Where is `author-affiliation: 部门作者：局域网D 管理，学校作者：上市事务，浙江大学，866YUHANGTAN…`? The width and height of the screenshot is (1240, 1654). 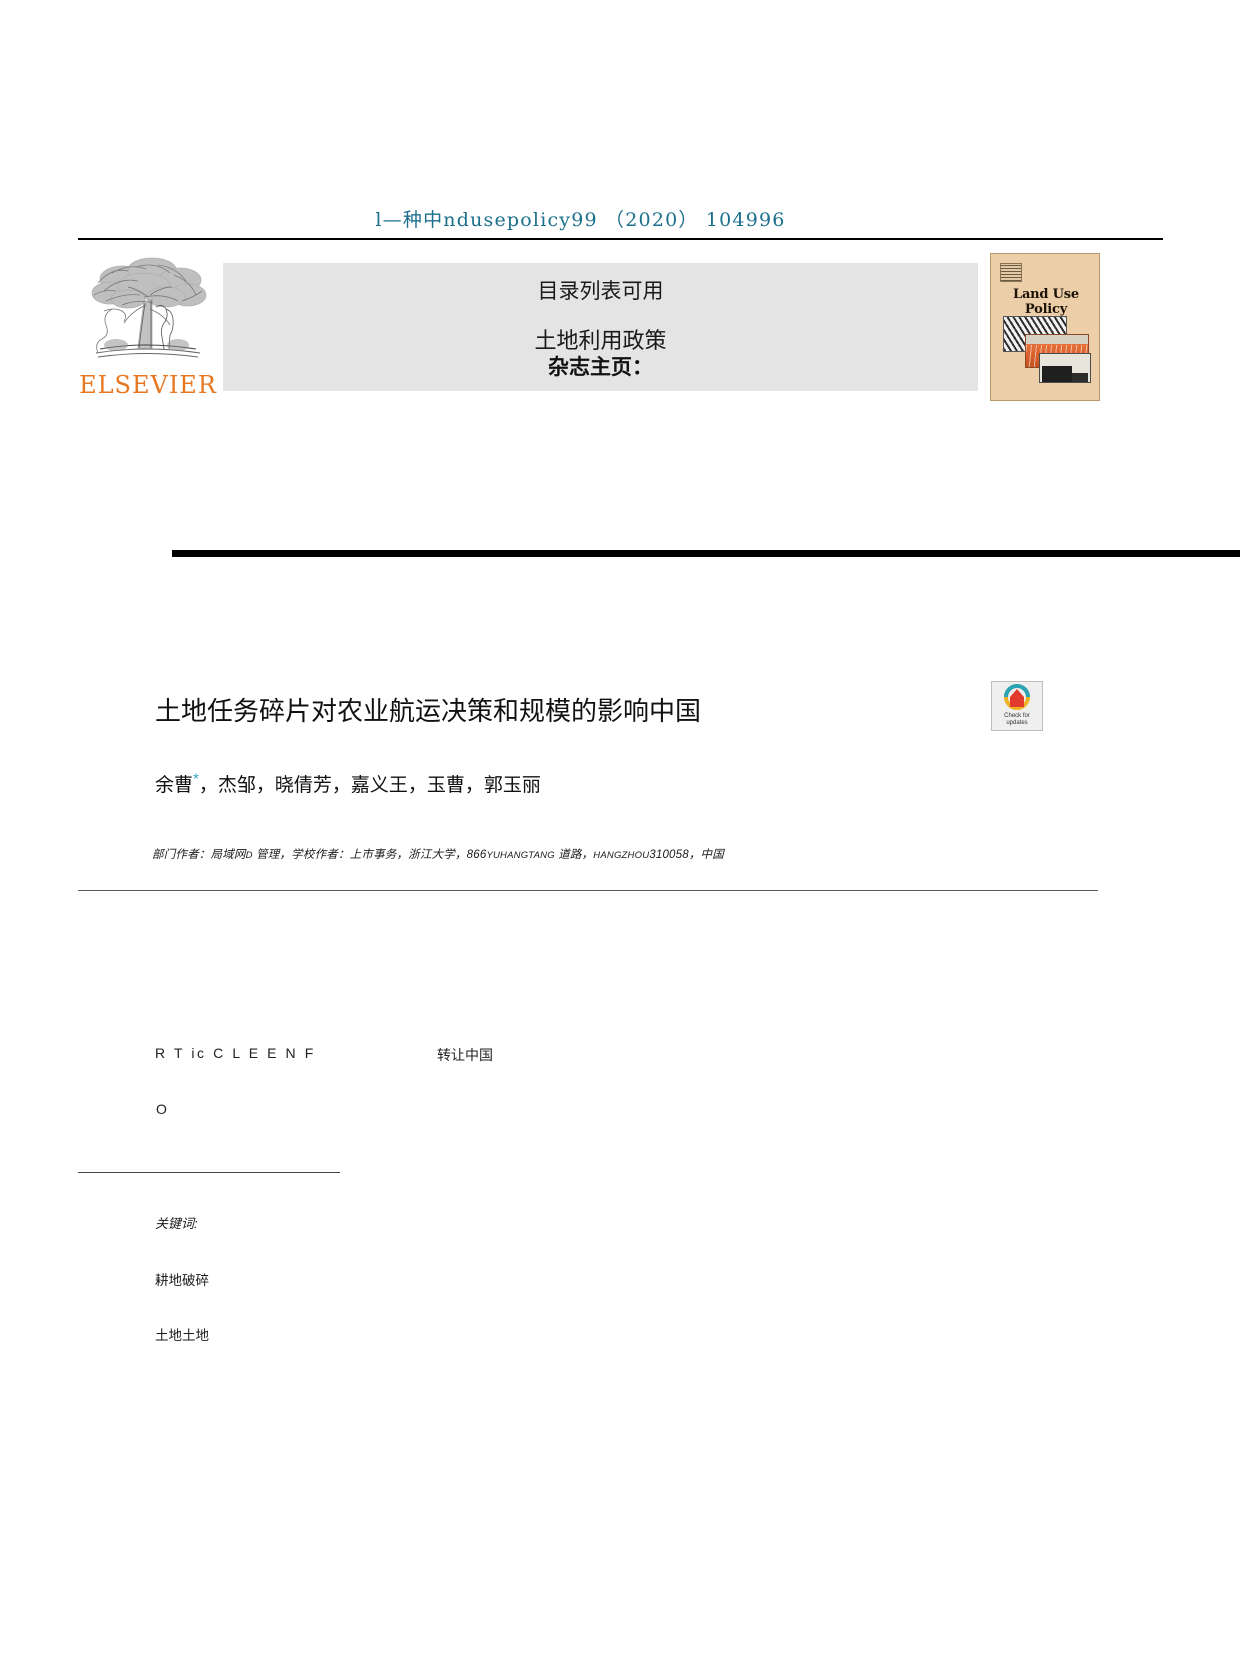
author-affiliation: 部门作者：局域网D 管理，学校作者：上市事务，浙江大学，866YUHANGTAN… is located at coordinates (602, 854).